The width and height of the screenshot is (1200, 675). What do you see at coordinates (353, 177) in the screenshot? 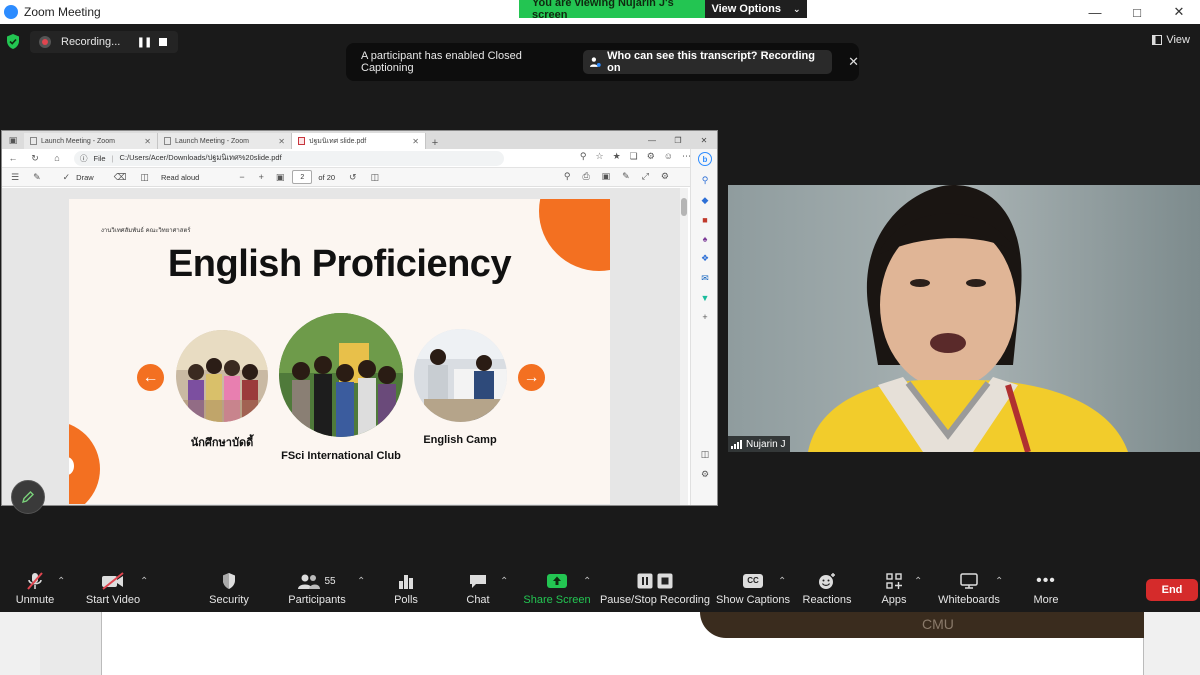
I see `rotate-icon: ↺` at bounding box center [353, 177].